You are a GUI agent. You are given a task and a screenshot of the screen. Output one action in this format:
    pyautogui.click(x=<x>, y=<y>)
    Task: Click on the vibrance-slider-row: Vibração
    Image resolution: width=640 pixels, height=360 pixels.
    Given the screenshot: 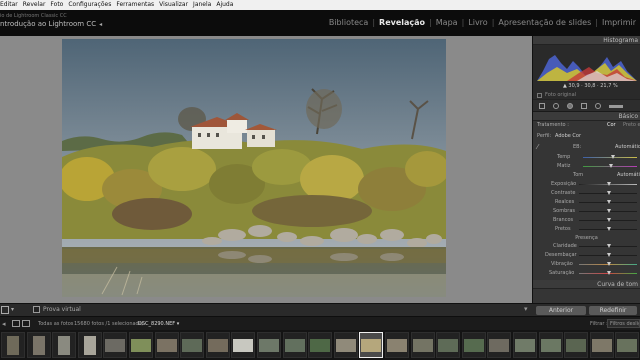 What is the action you would take?
    pyautogui.click(x=586, y=264)
    